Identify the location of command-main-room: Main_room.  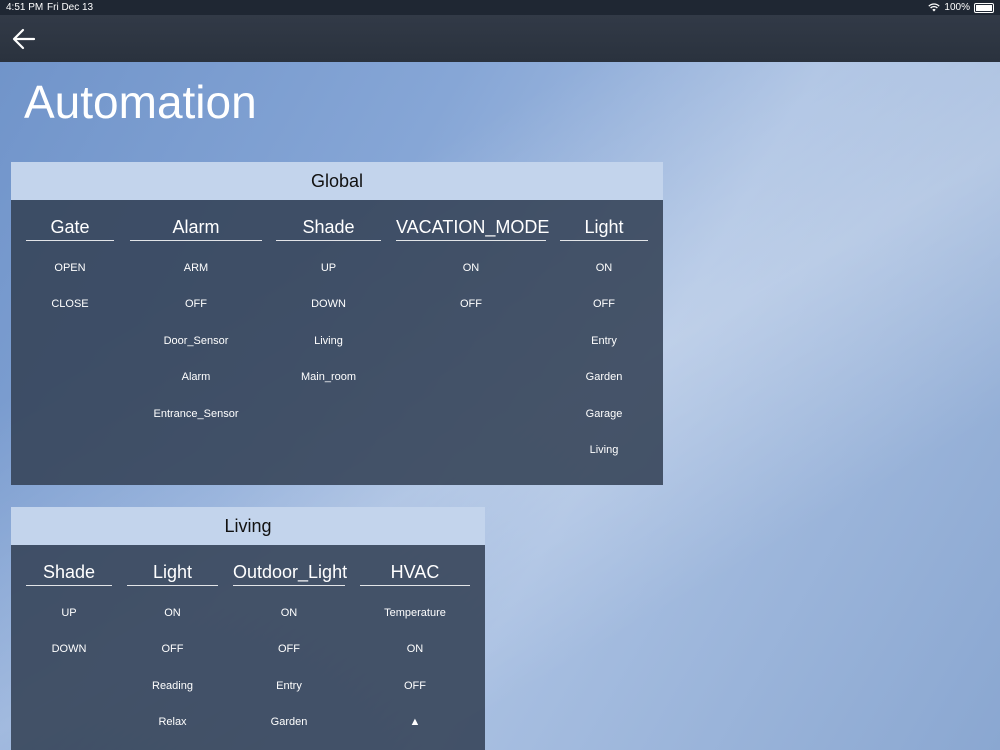
(328, 377).